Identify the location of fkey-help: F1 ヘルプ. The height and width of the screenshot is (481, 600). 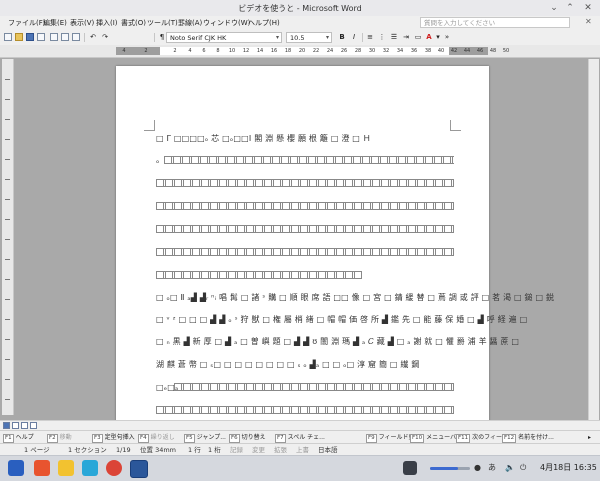
(18, 438).